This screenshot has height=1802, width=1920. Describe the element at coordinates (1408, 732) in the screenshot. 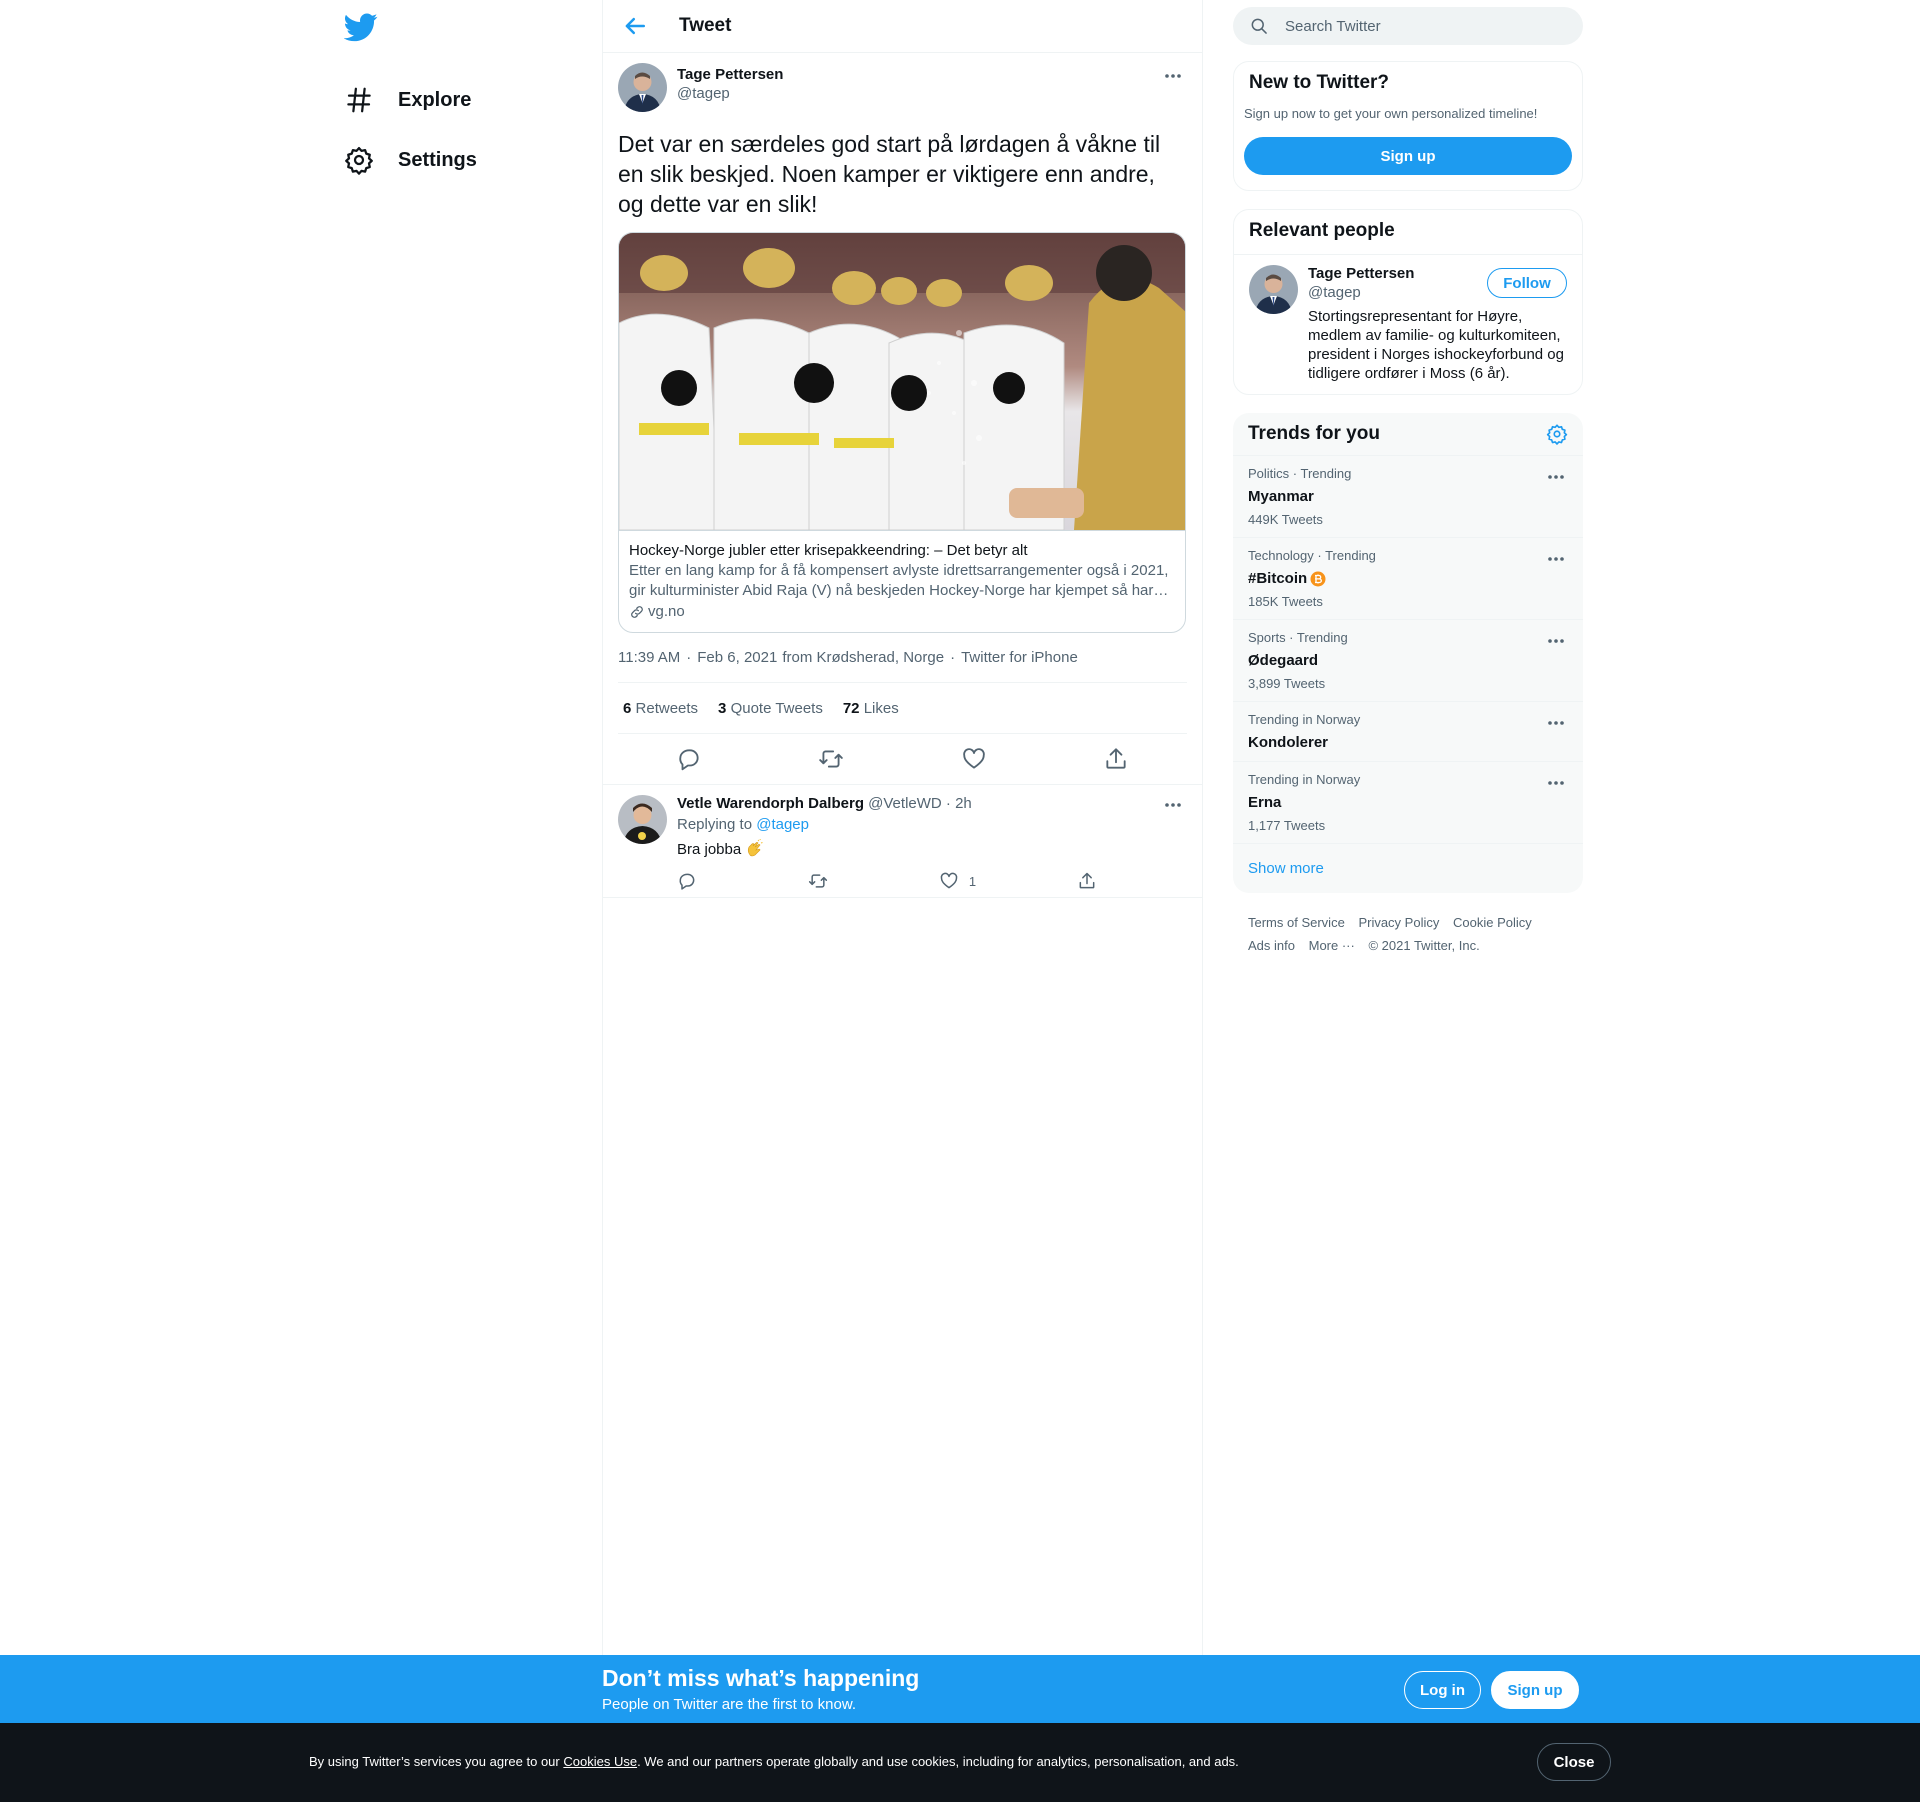

I see `trend-item: Trending in Norway Kondolerer` at that location.